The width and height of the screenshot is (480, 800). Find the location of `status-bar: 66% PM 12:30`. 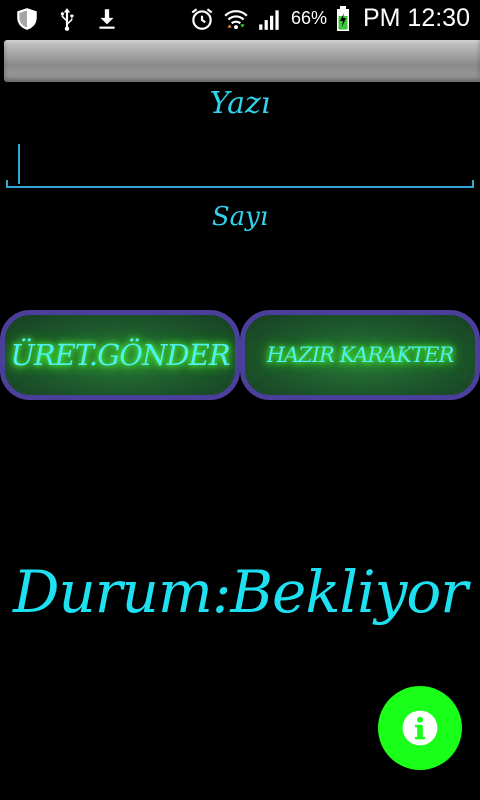

status-bar: 66% PM 12:30 is located at coordinates (240, 19).